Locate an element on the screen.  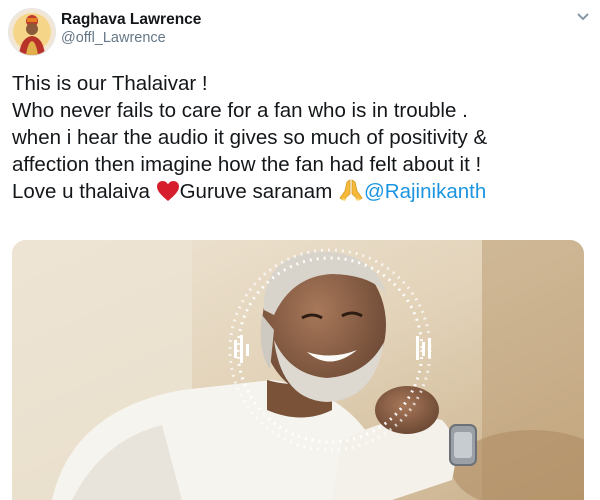
avatar is located at coordinates (32, 32).